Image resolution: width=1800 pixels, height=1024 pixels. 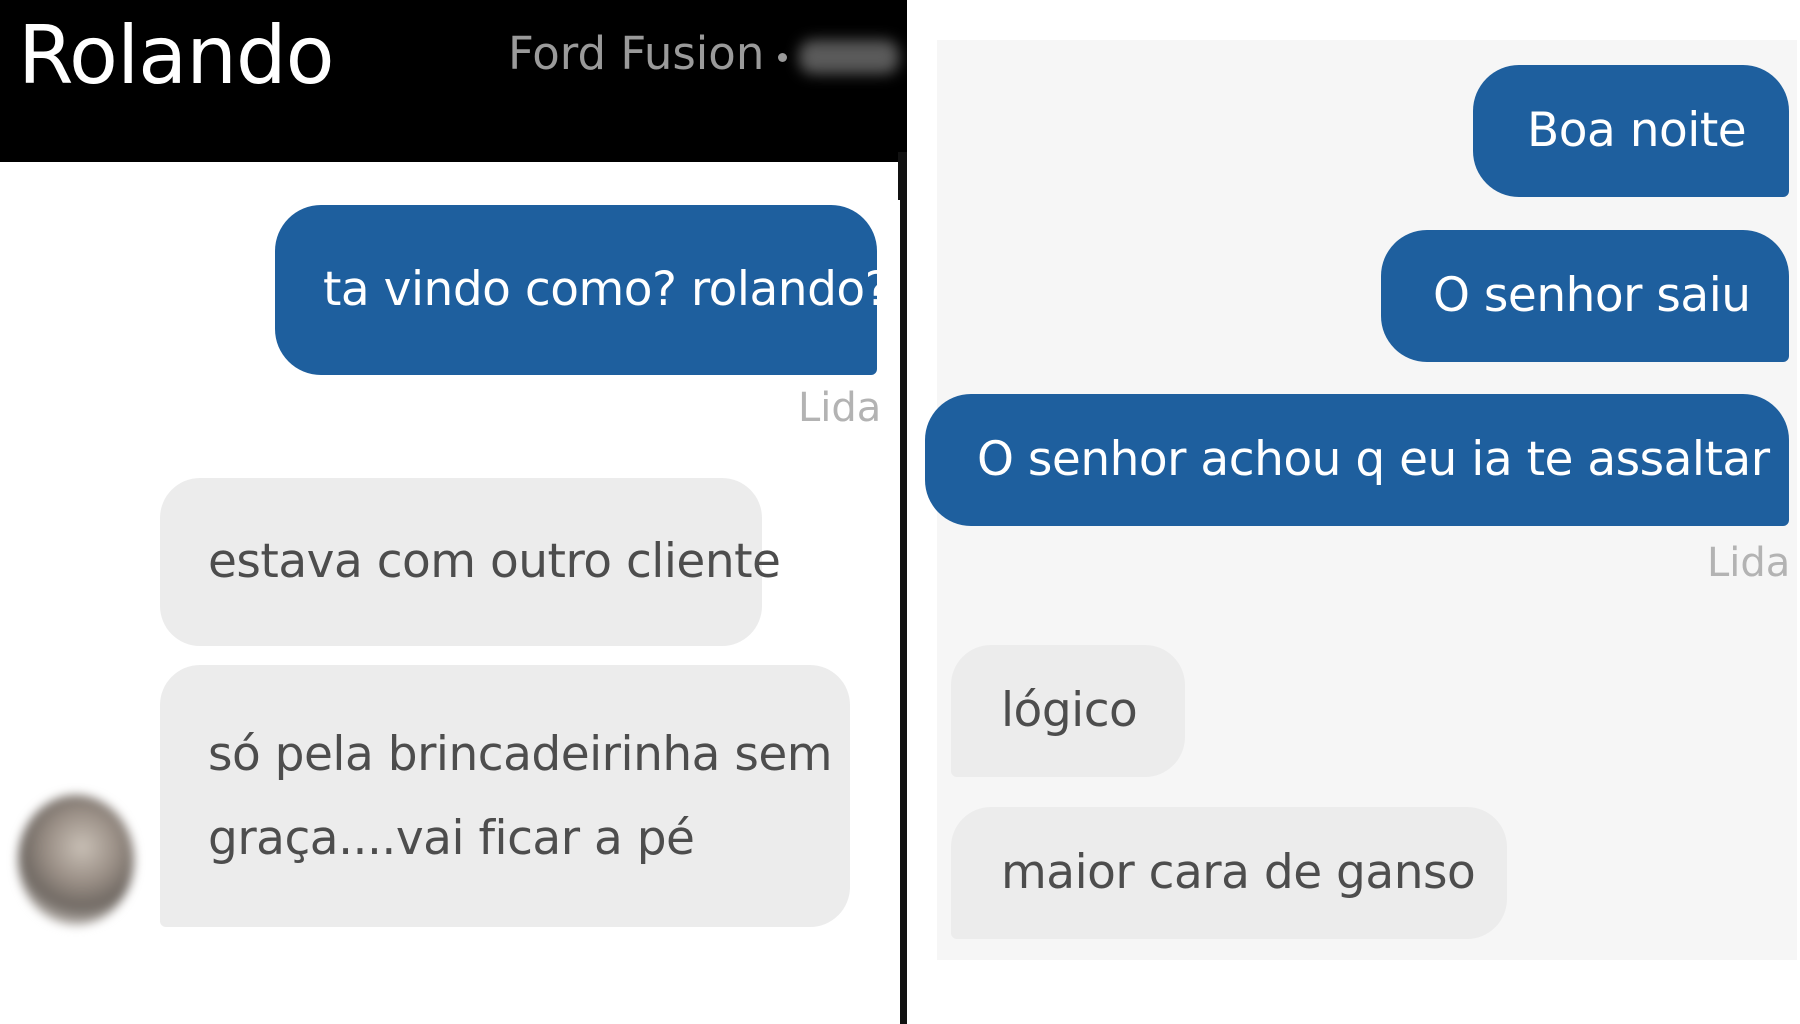 I want to click on outgoing-message: Boa noite, so click(x=1631, y=131).